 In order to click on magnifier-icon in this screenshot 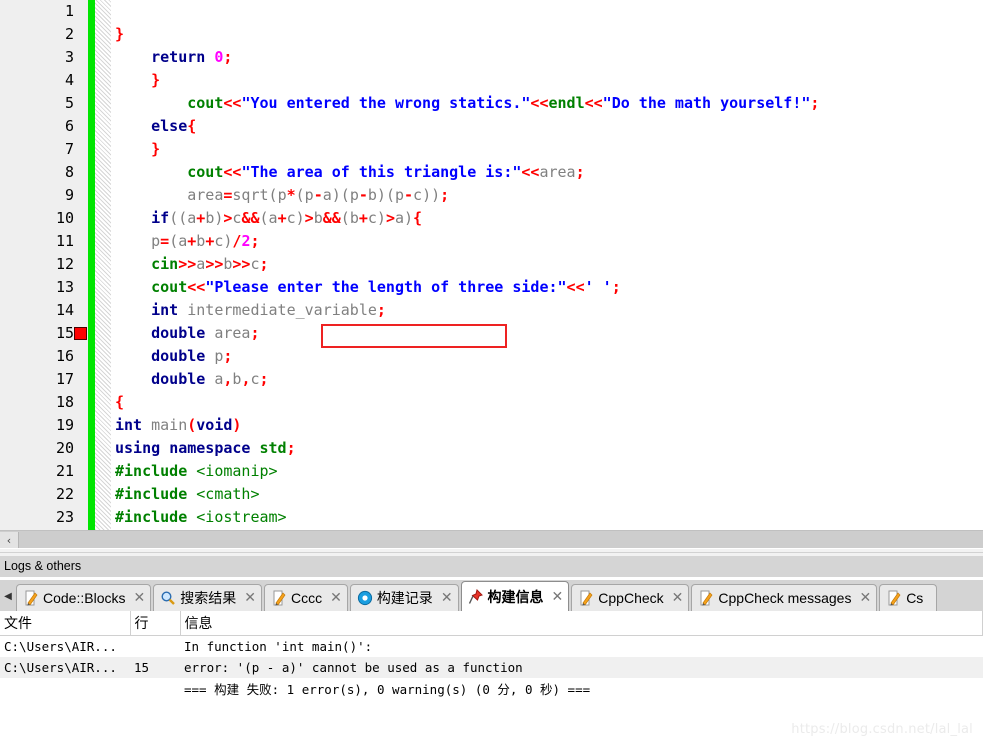, I will do `click(168, 598)`.